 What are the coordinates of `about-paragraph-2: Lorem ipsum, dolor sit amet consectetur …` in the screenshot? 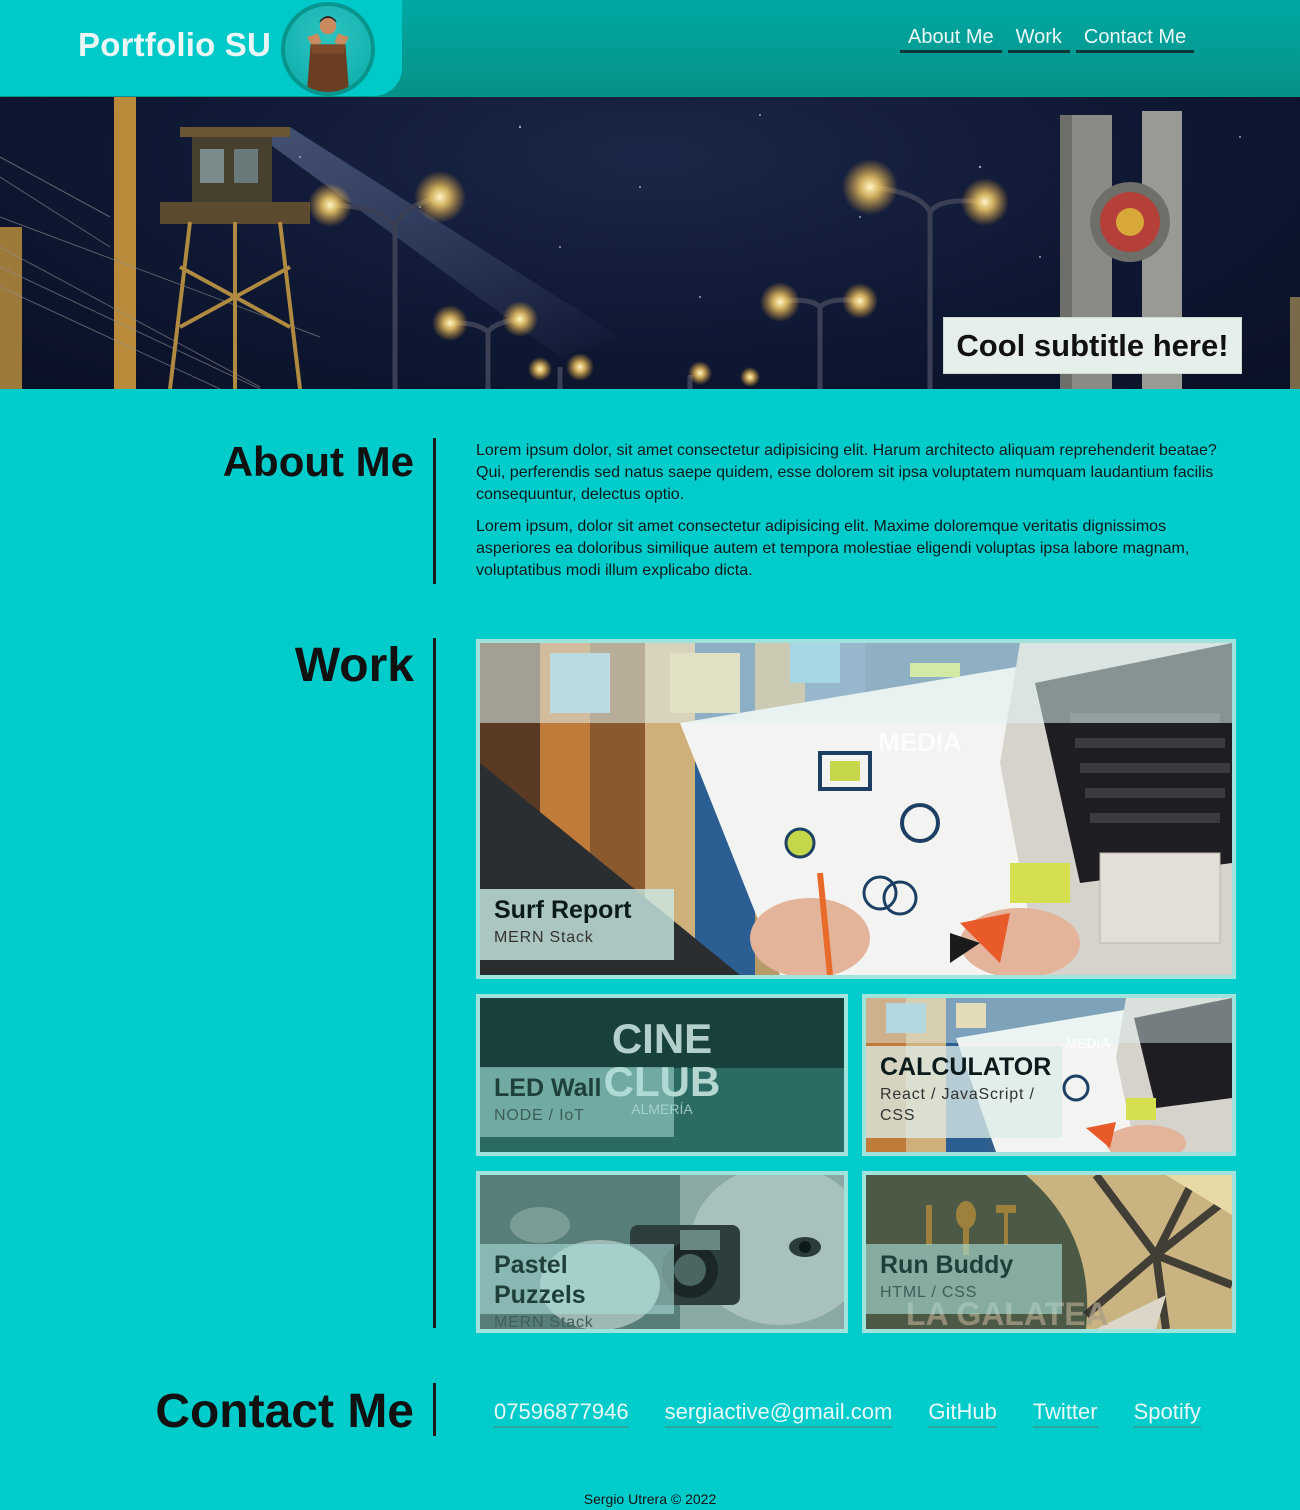 It's located at (833, 548).